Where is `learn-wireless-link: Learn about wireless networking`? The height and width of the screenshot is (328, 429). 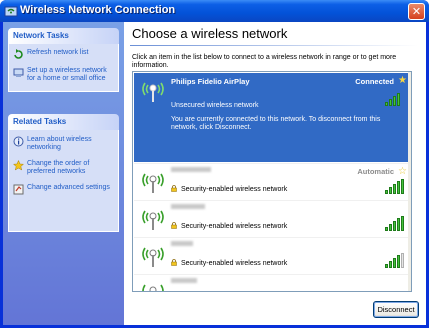
learn-wireless-link: Learn about wireless networking is located at coordinates (64, 144).